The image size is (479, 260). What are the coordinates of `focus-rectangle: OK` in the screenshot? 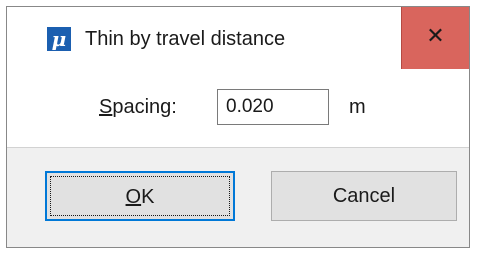 It's located at (140, 196).